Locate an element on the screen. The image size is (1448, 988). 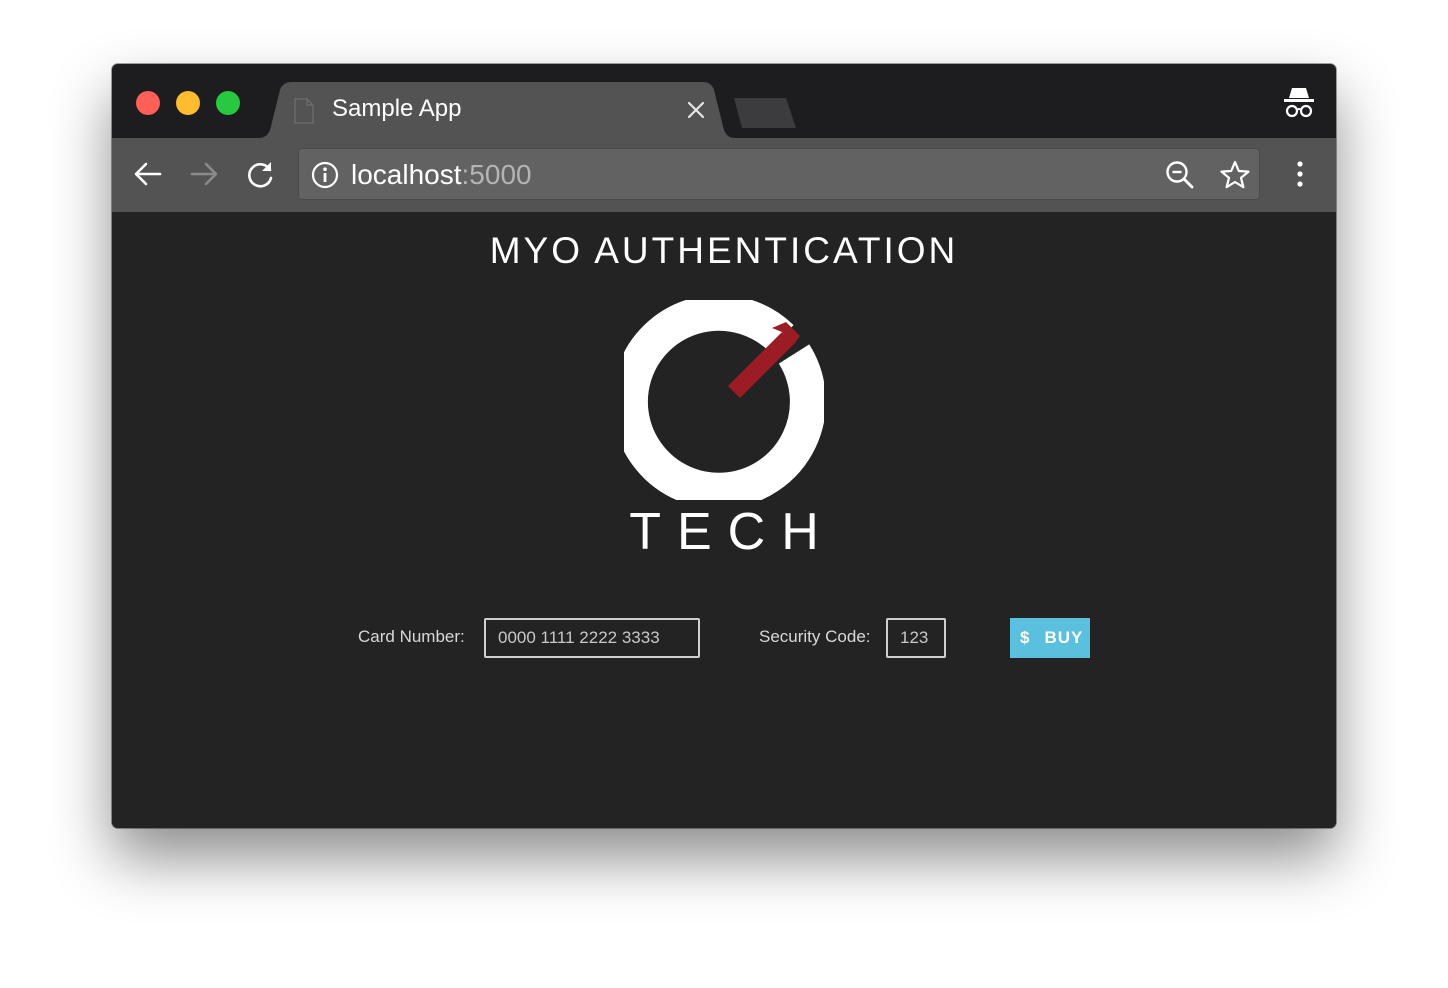
menu-dots-icon is located at coordinates (1300, 175).